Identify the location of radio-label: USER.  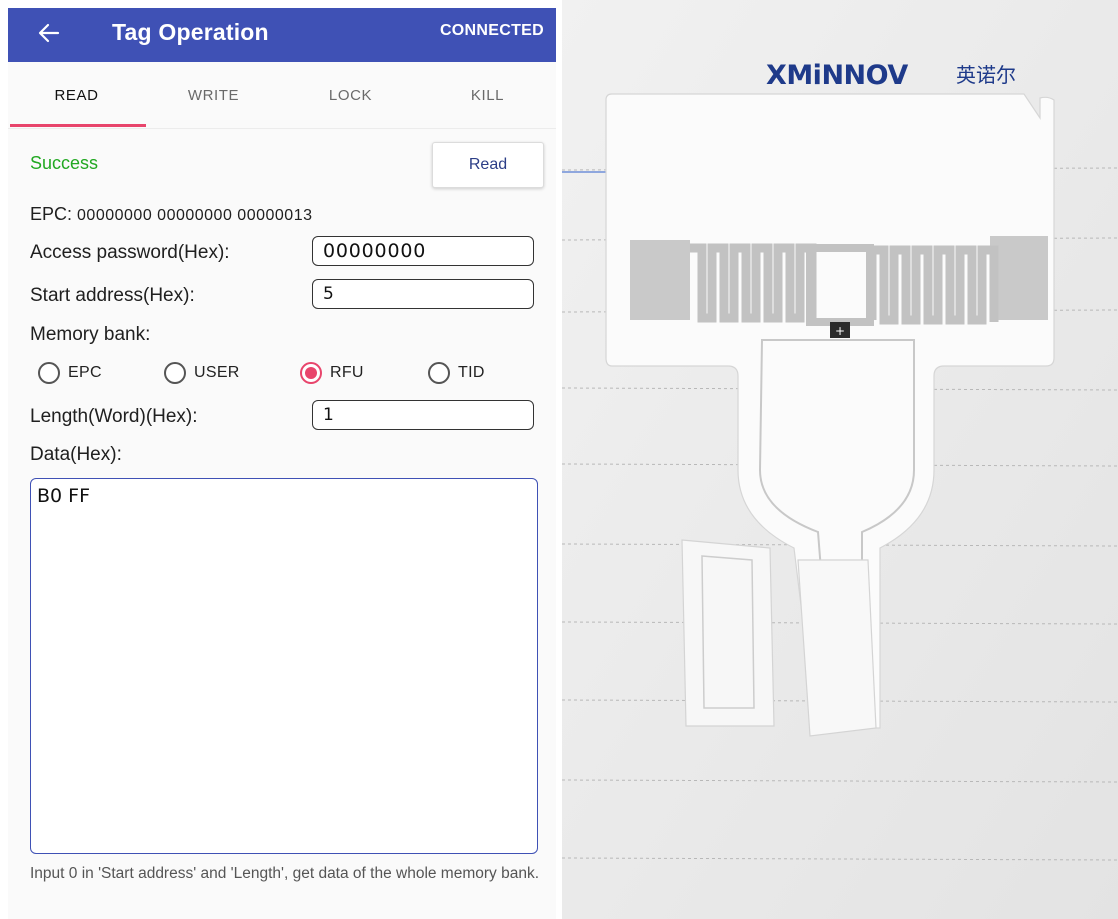
(217, 372).